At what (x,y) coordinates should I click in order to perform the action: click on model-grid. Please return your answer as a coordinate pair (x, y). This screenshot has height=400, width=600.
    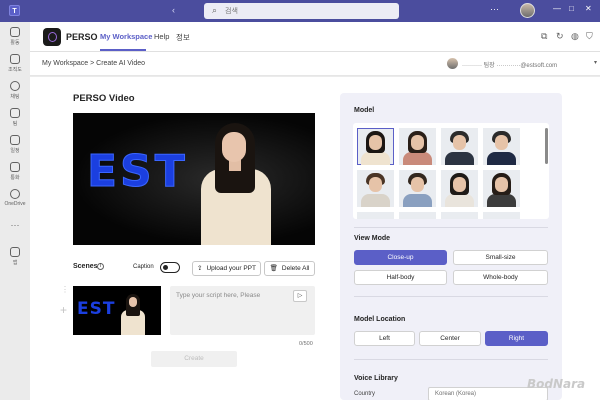
    Looking at the image, I should click on (451, 171).